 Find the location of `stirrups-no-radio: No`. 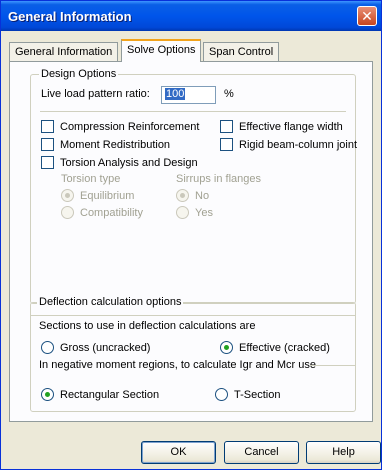

stirrups-no-radio: No is located at coordinates (192, 195).